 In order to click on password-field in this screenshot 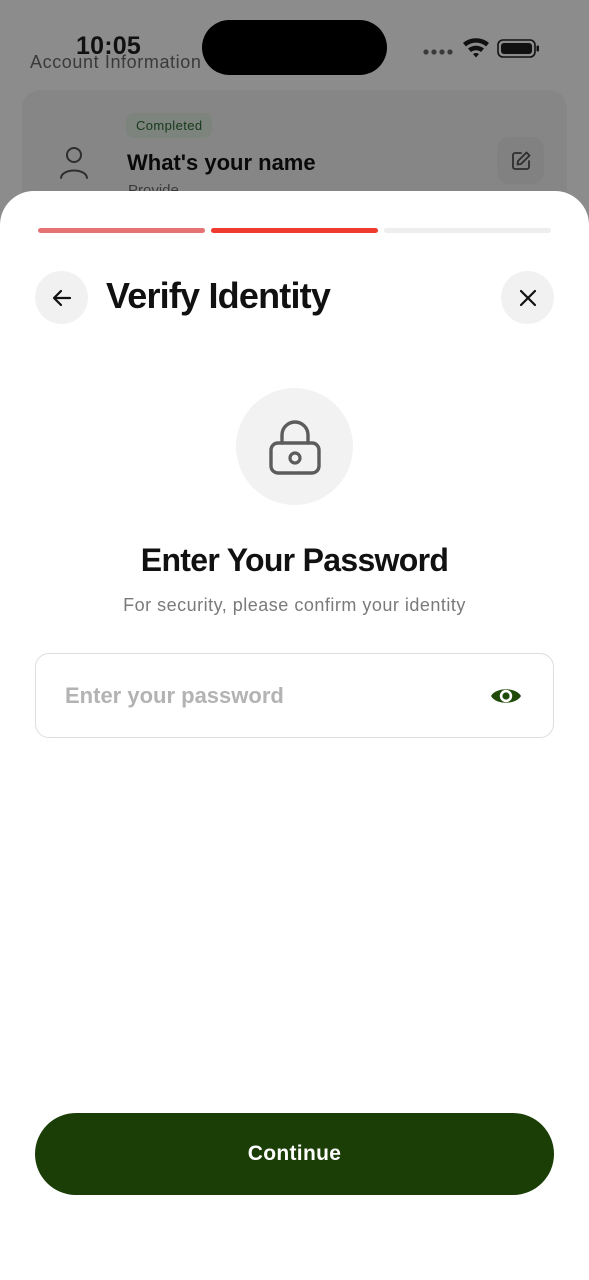, I will do `click(294, 695)`.